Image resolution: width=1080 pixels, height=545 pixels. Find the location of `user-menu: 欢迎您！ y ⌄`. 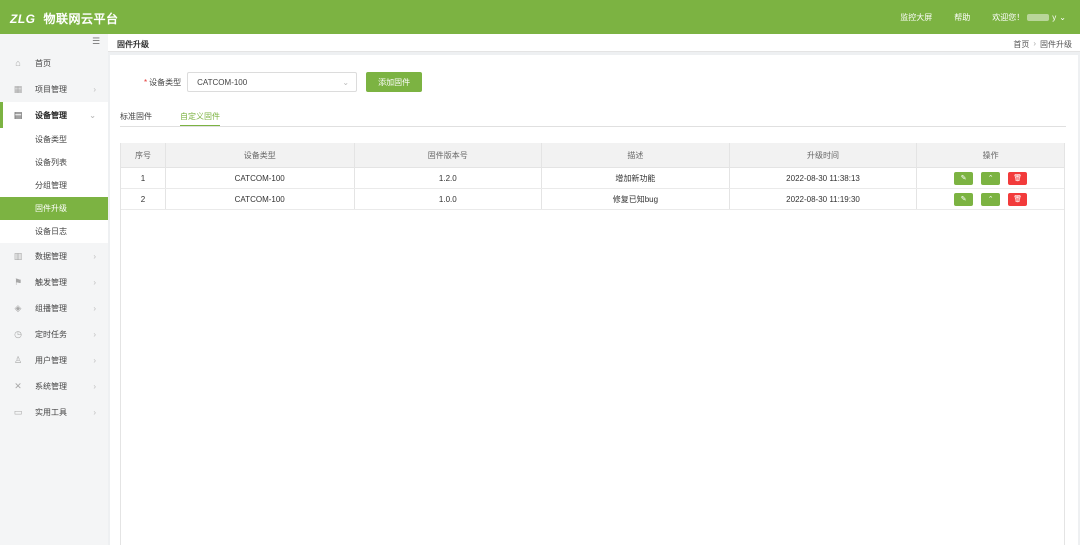

user-menu: 欢迎您！ y ⌄ is located at coordinates (1029, 17).